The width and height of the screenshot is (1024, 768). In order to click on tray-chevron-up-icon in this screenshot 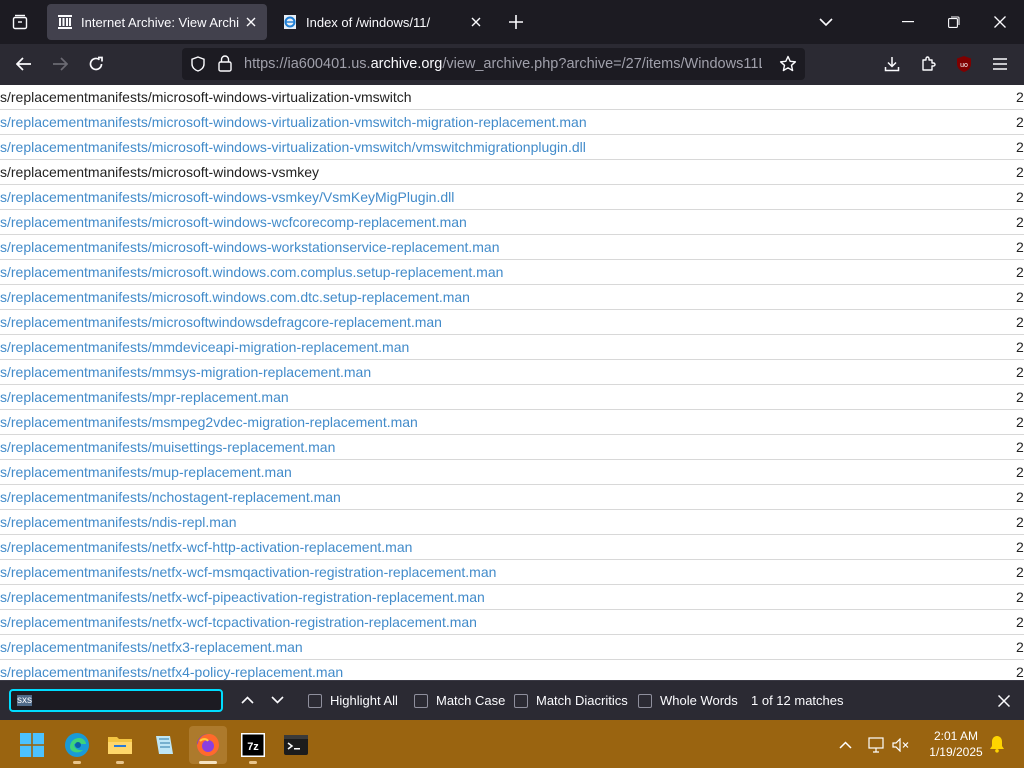, I will do `click(845, 745)`.